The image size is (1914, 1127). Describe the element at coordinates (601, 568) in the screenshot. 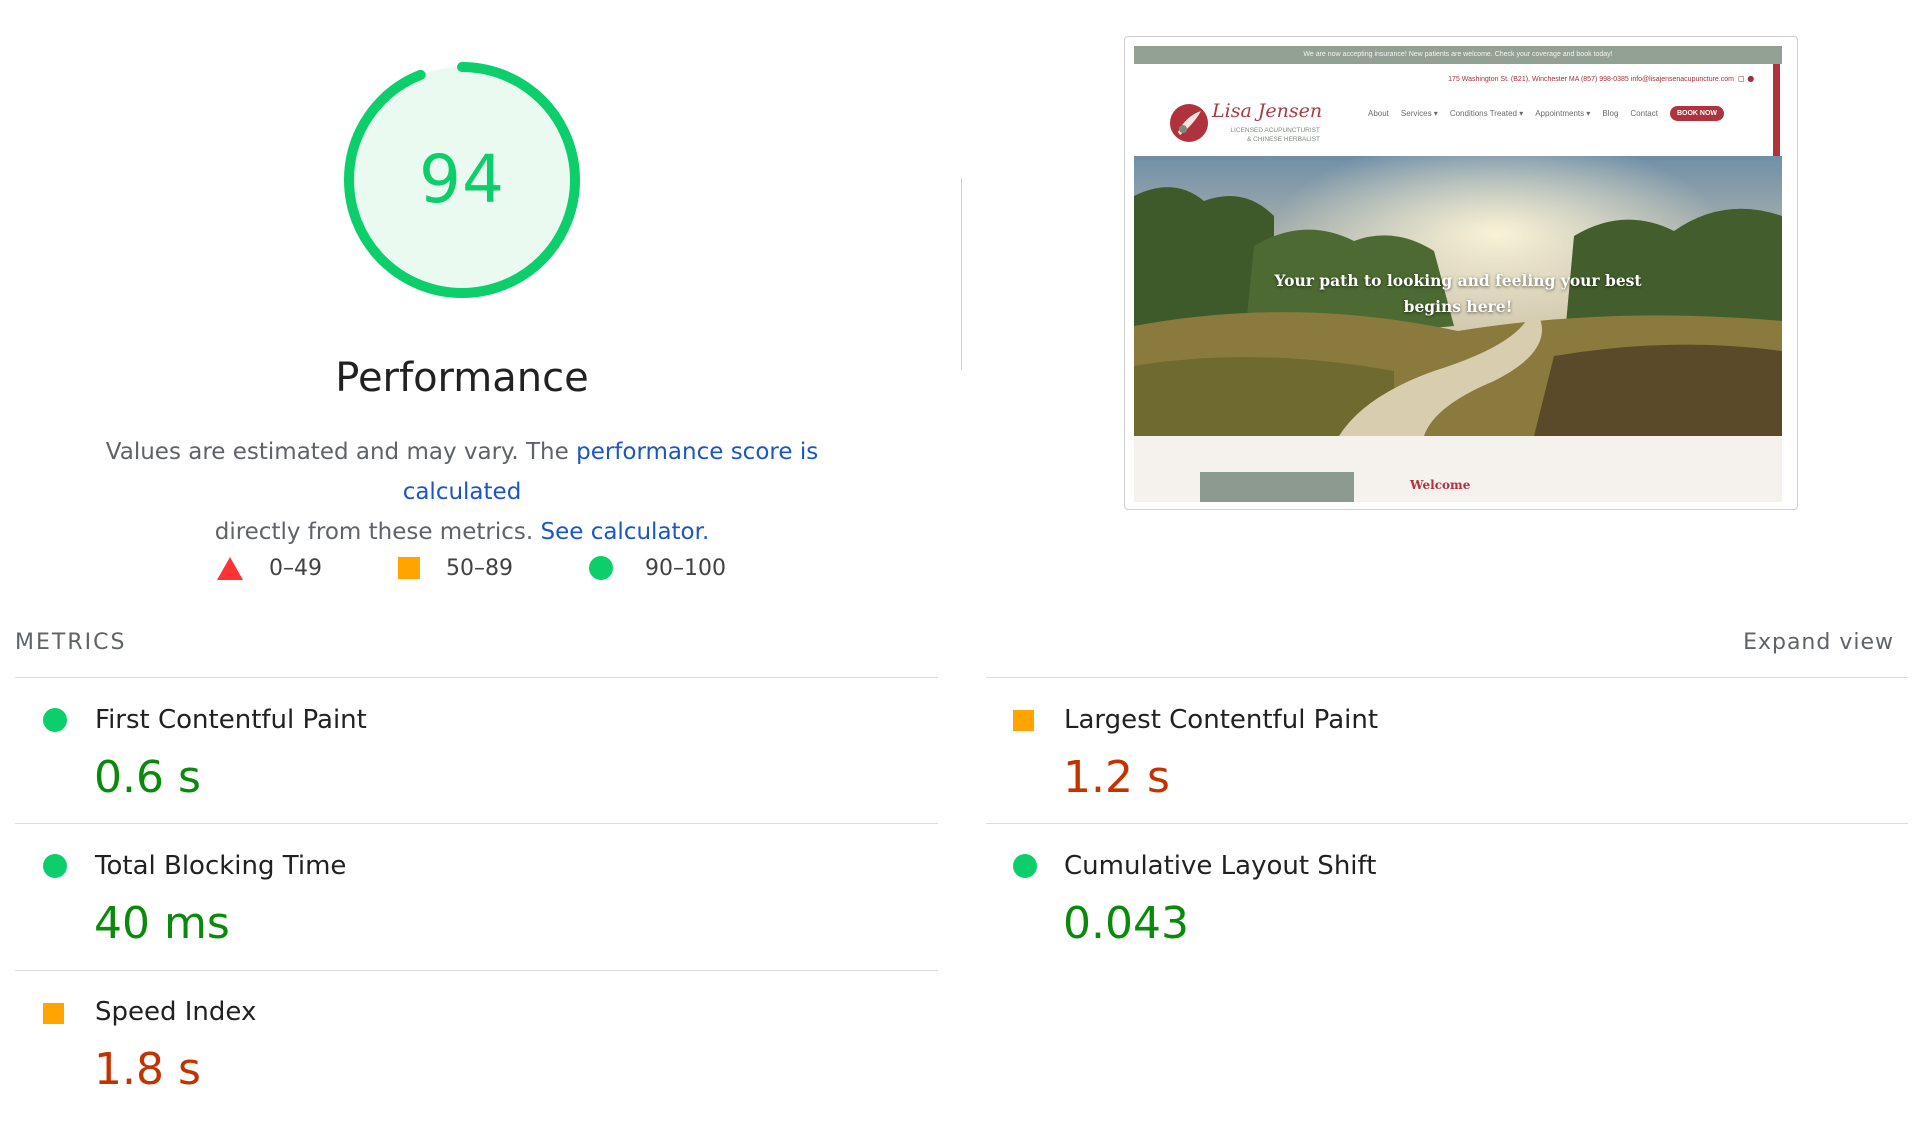

I see `circle-icon` at that location.